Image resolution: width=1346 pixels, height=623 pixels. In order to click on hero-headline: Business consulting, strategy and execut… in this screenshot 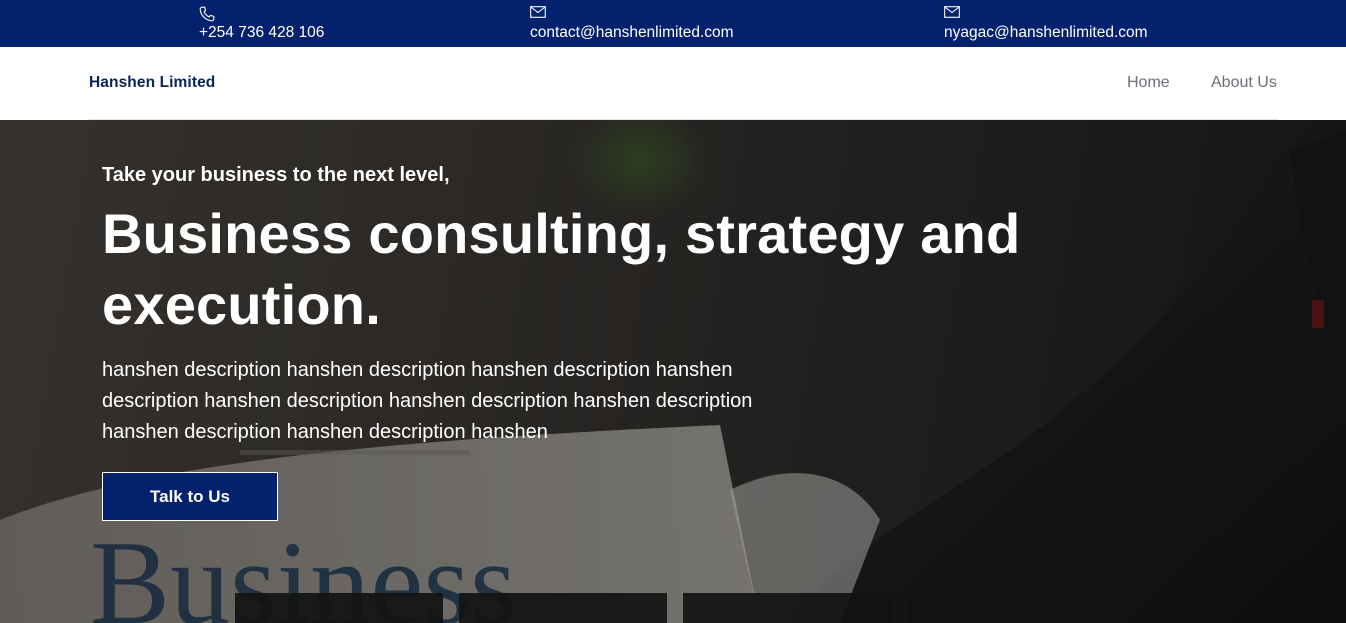, I will do `click(561, 269)`.